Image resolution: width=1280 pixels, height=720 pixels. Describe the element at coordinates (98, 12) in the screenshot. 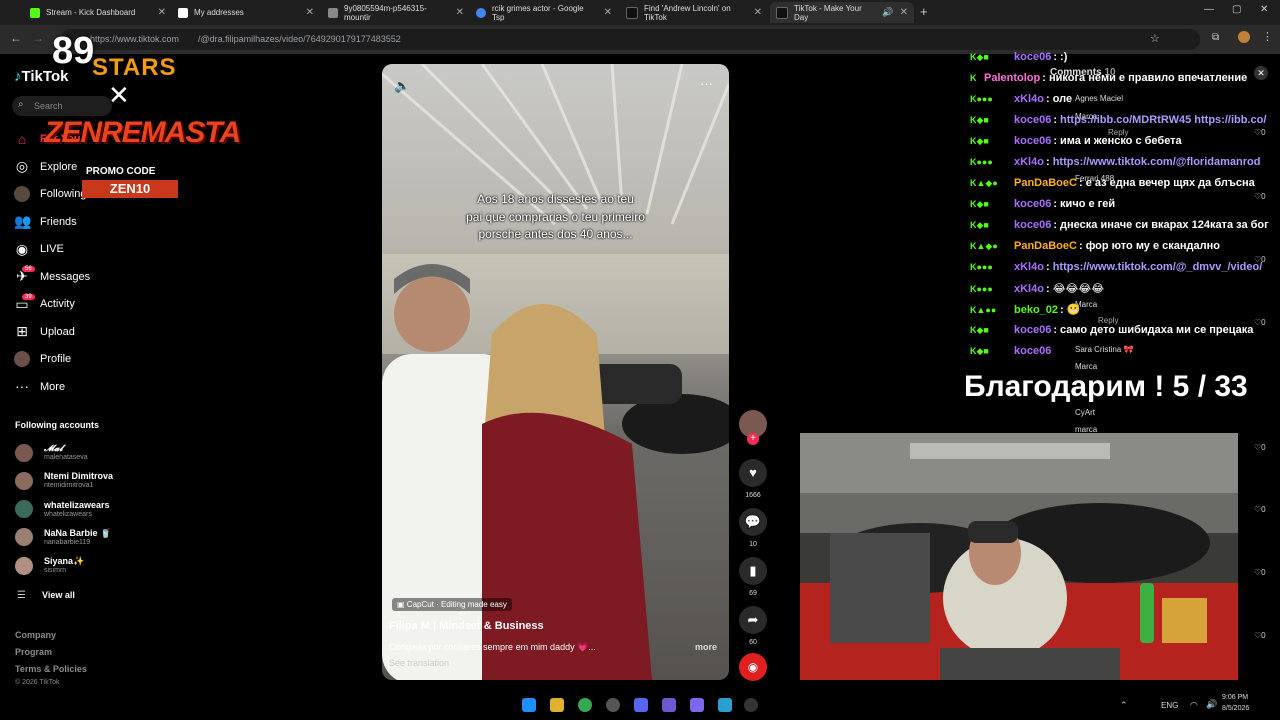

I see `browser-tab: Stream - Kick Dashboard ✕` at that location.